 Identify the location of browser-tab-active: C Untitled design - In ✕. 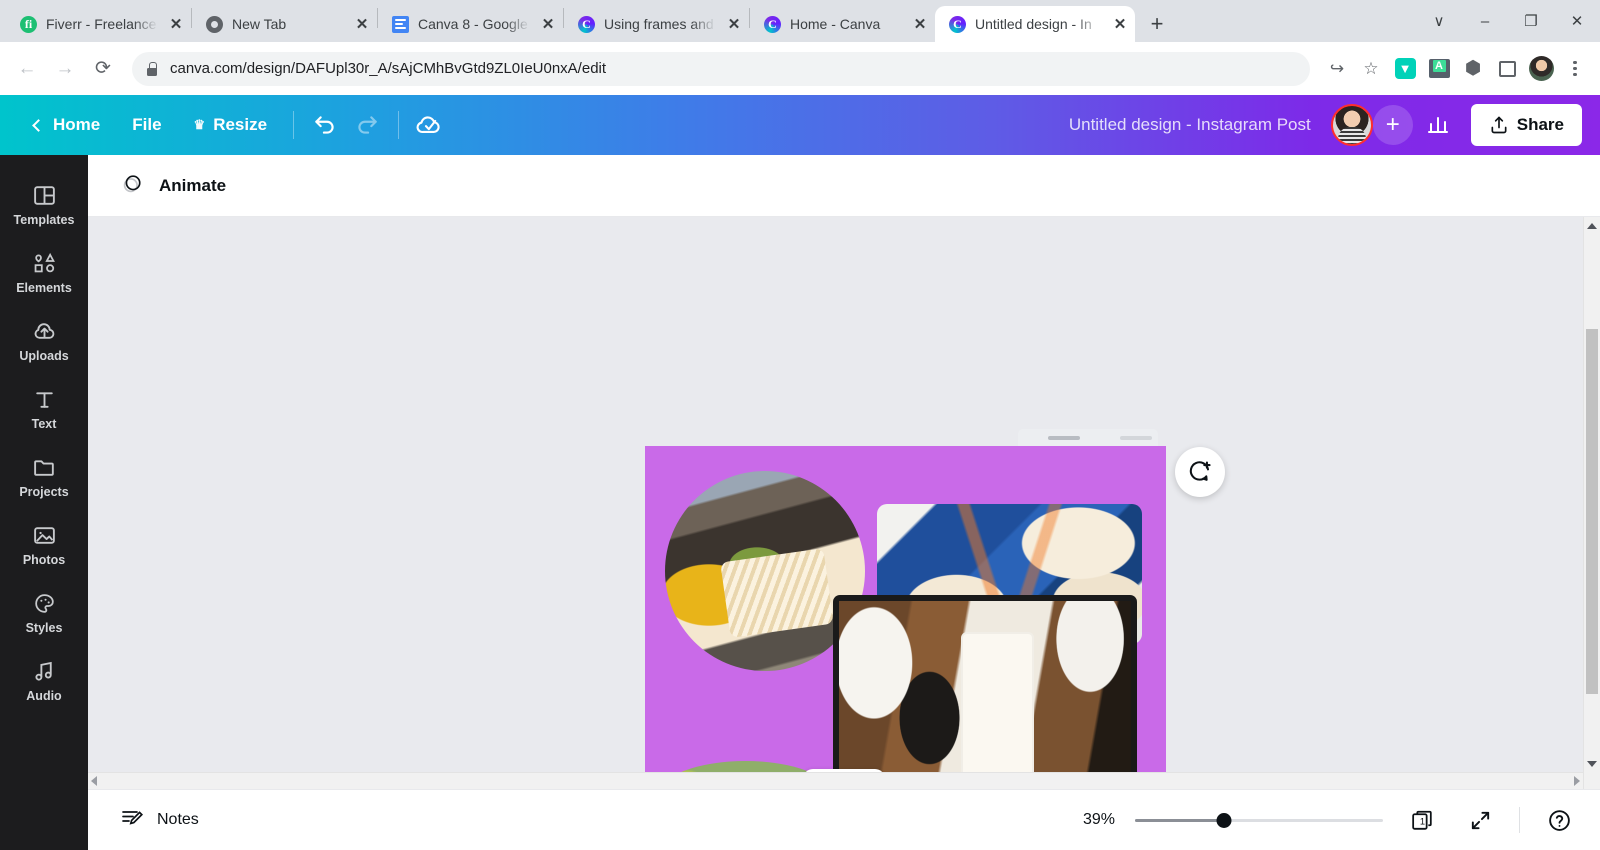
(1035, 24).